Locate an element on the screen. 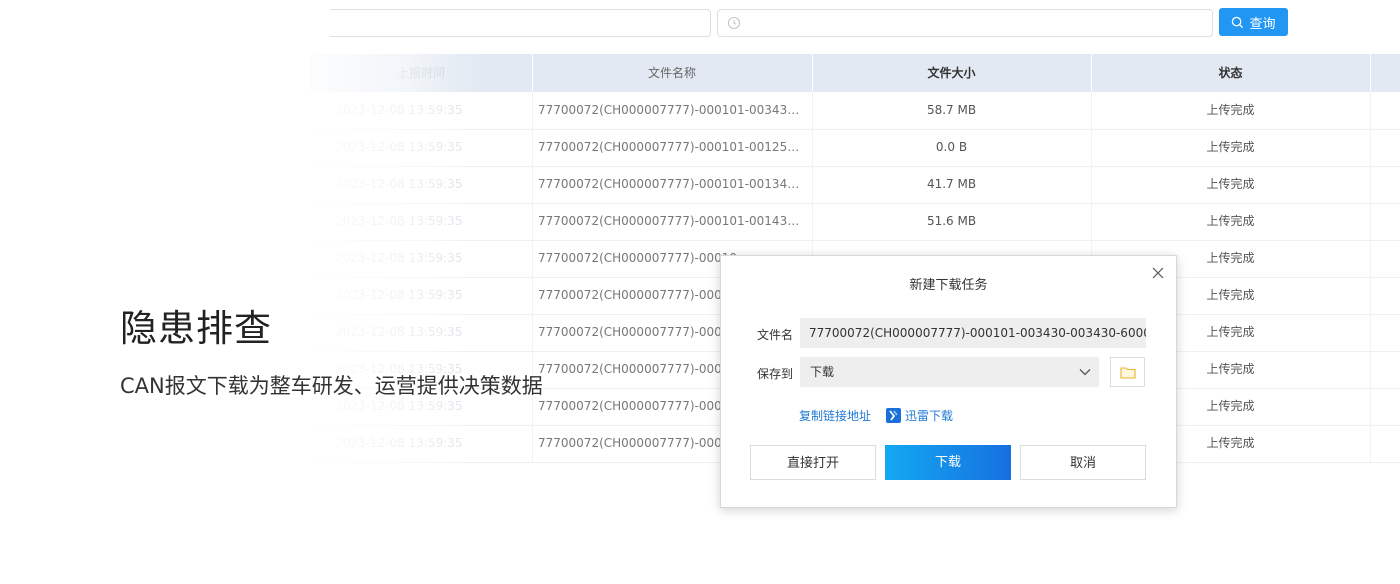 The width and height of the screenshot is (1400, 584). header-status: 状态 is located at coordinates (1230, 73).